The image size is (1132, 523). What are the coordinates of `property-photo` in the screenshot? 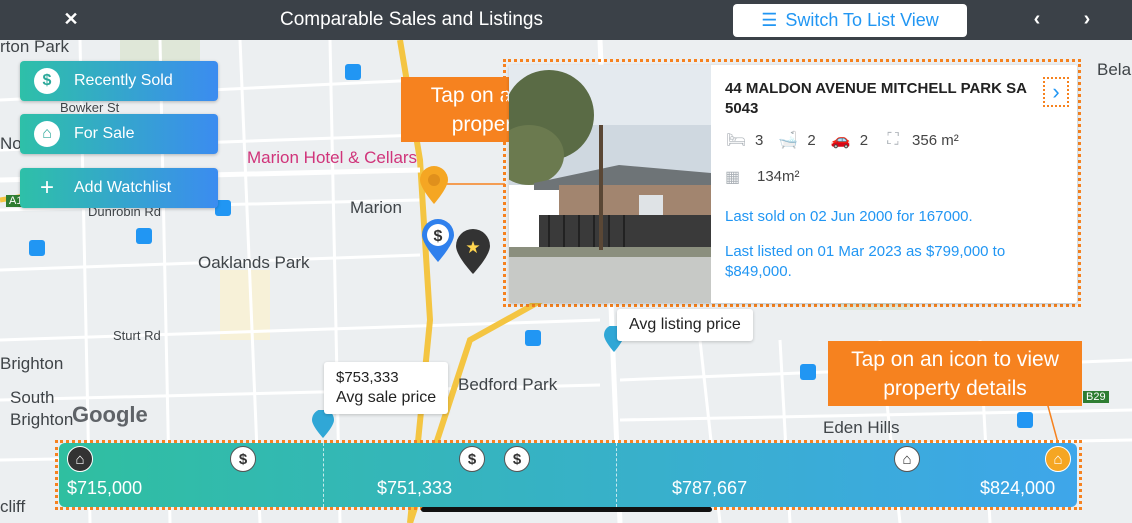 It's located at (610, 184).